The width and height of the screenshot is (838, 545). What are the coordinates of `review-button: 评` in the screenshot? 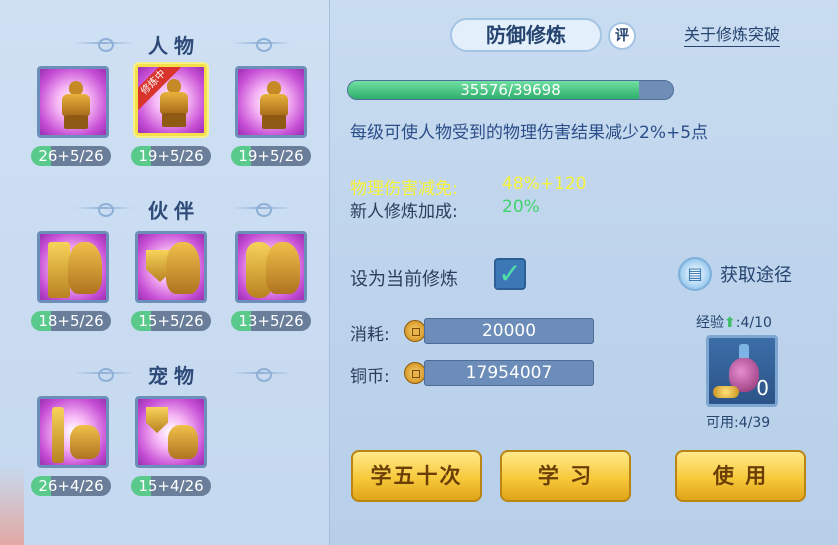 It's located at (622, 36).